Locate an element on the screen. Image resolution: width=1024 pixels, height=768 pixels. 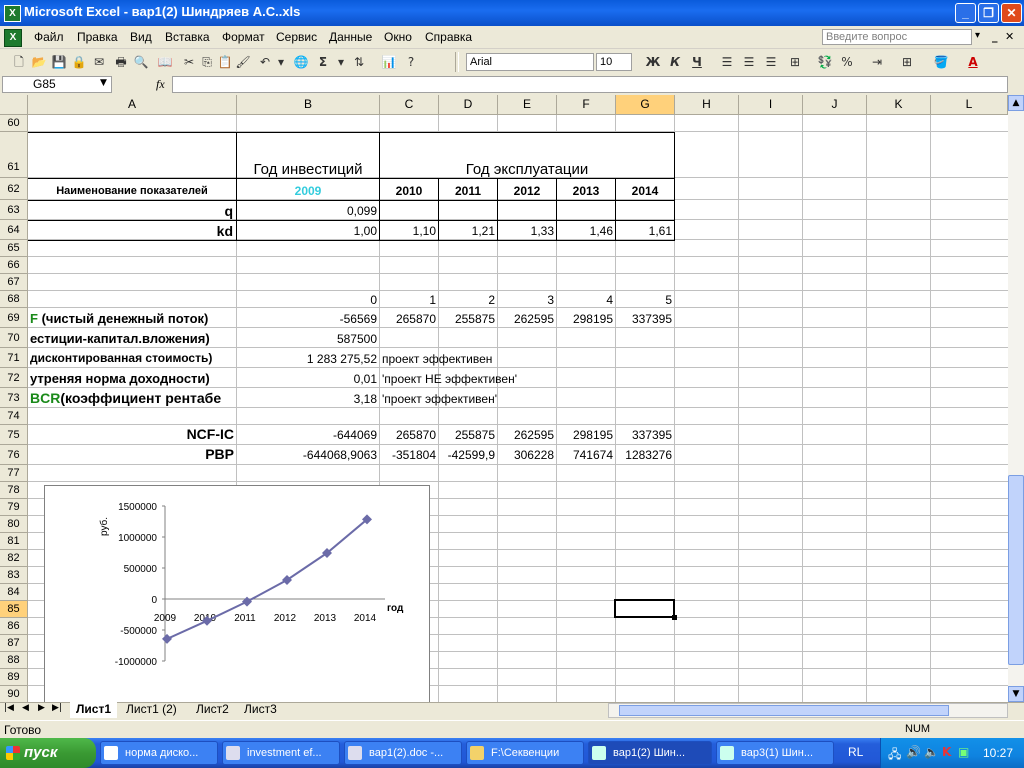
npv-label: дисконтированная стоимость) is located at coordinates (133, 358).